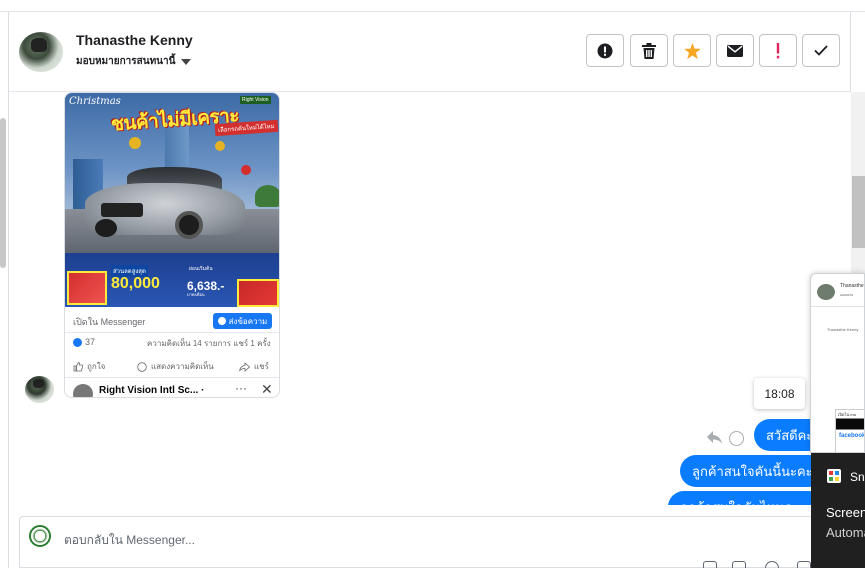 This screenshot has height=568, width=865. I want to click on contact-avatar, so click(41, 52).